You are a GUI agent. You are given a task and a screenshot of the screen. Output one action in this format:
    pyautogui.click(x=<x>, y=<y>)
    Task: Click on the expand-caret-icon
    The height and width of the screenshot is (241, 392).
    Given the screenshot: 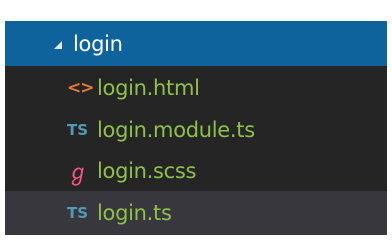 What is the action you would take?
    pyautogui.click(x=58, y=44)
    